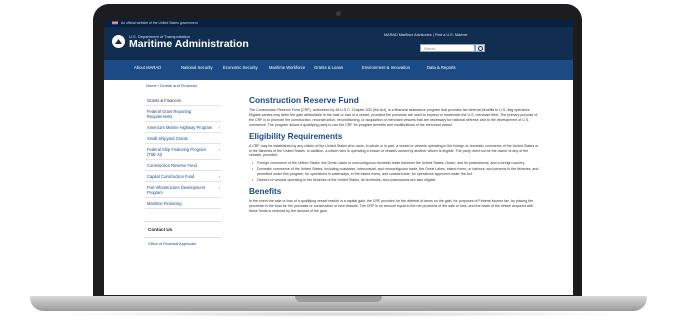 Image resolution: width=677 pixels, height=325 pixels. What do you see at coordinates (183, 203) in the screenshot?
I see `sidebar-item-maritime-financing: Maritime Financing` at bounding box center [183, 203].